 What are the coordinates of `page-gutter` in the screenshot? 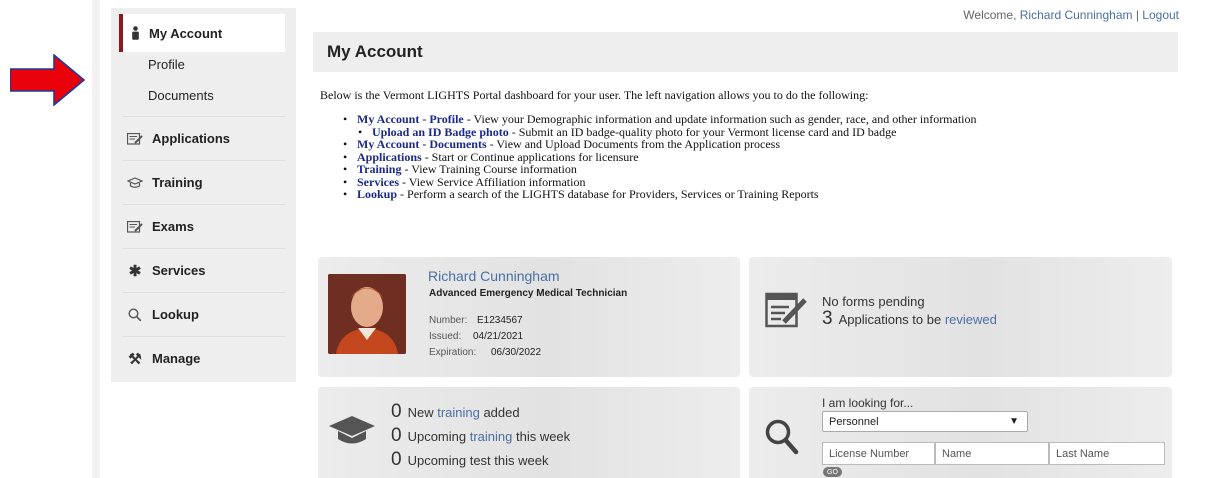 It's located at (96, 239).